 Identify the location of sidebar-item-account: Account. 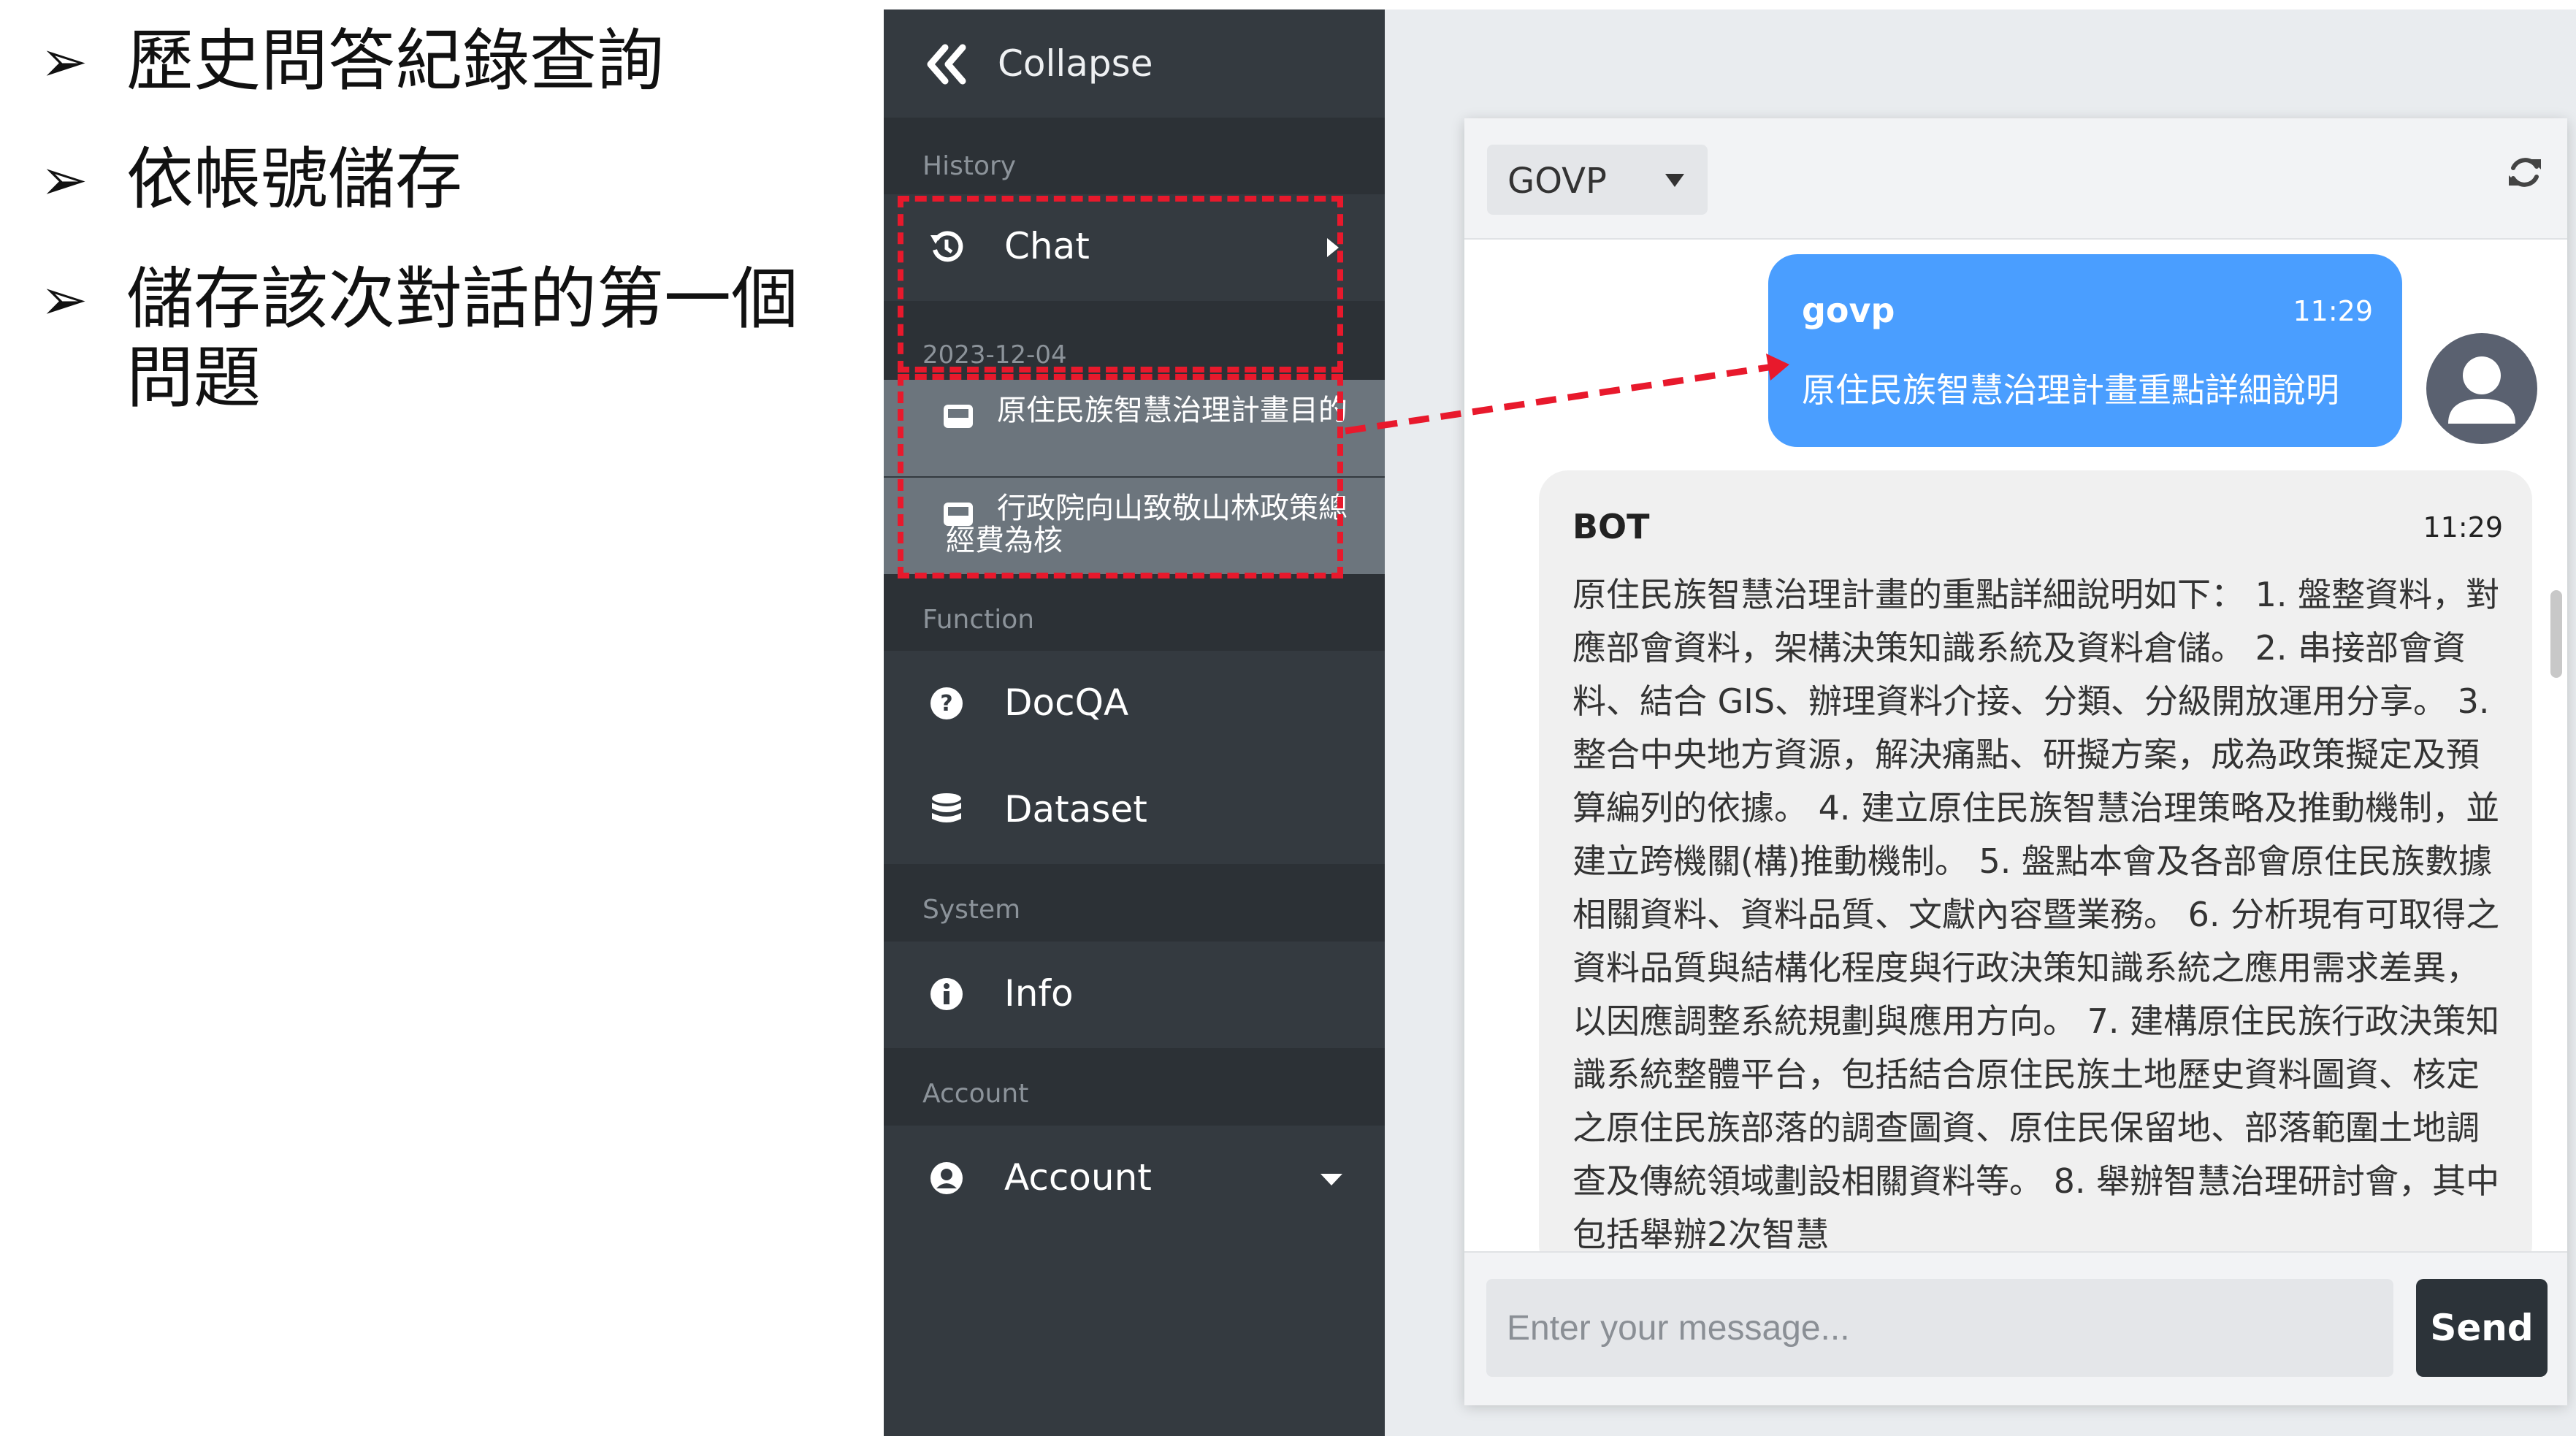
(1134, 1179).